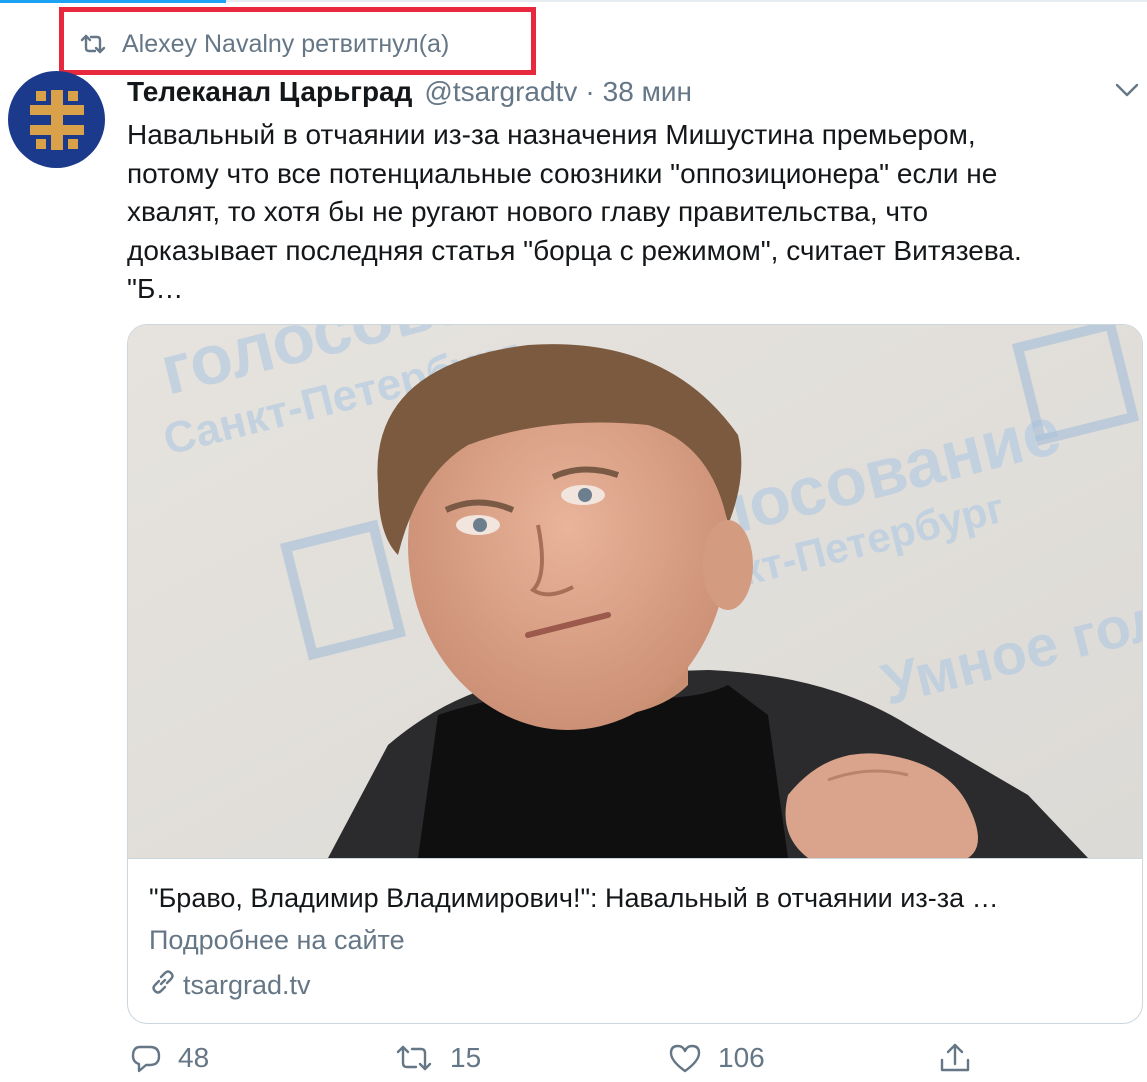 Image resolution: width=1147 pixels, height=1082 pixels. Describe the element at coordinates (1127, 92) in the screenshot. I see `chevron-down-icon` at that location.